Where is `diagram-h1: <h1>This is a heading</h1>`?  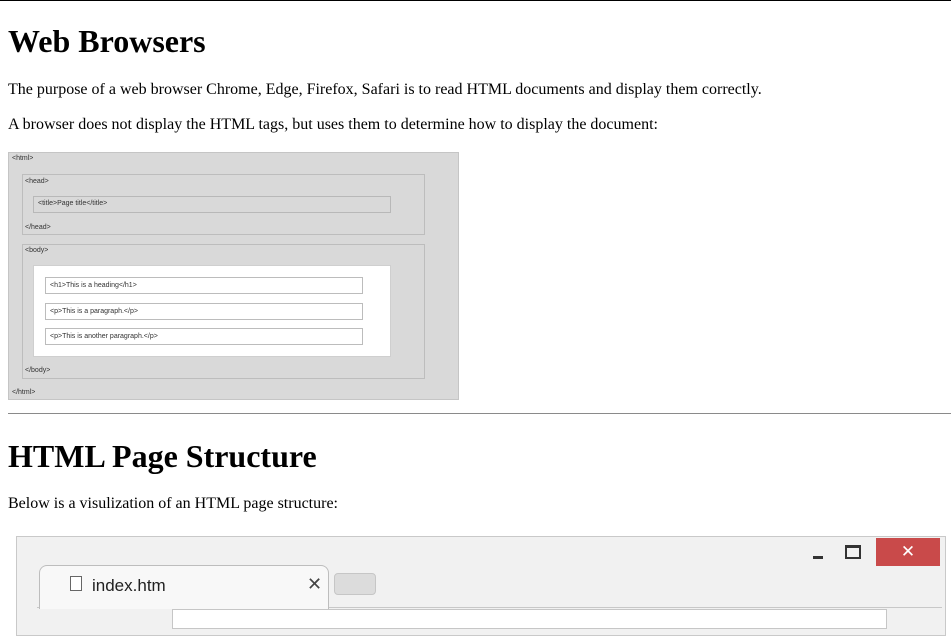
diagram-h1: <h1>This is a heading</h1> is located at coordinates (204, 285).